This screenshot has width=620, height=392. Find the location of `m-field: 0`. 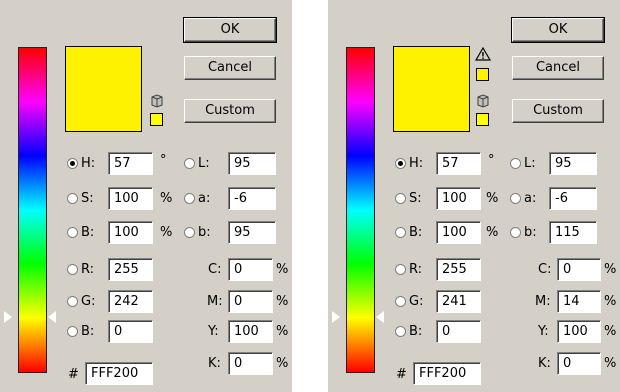

m-field: 0 is located at coordinates (250, 301).